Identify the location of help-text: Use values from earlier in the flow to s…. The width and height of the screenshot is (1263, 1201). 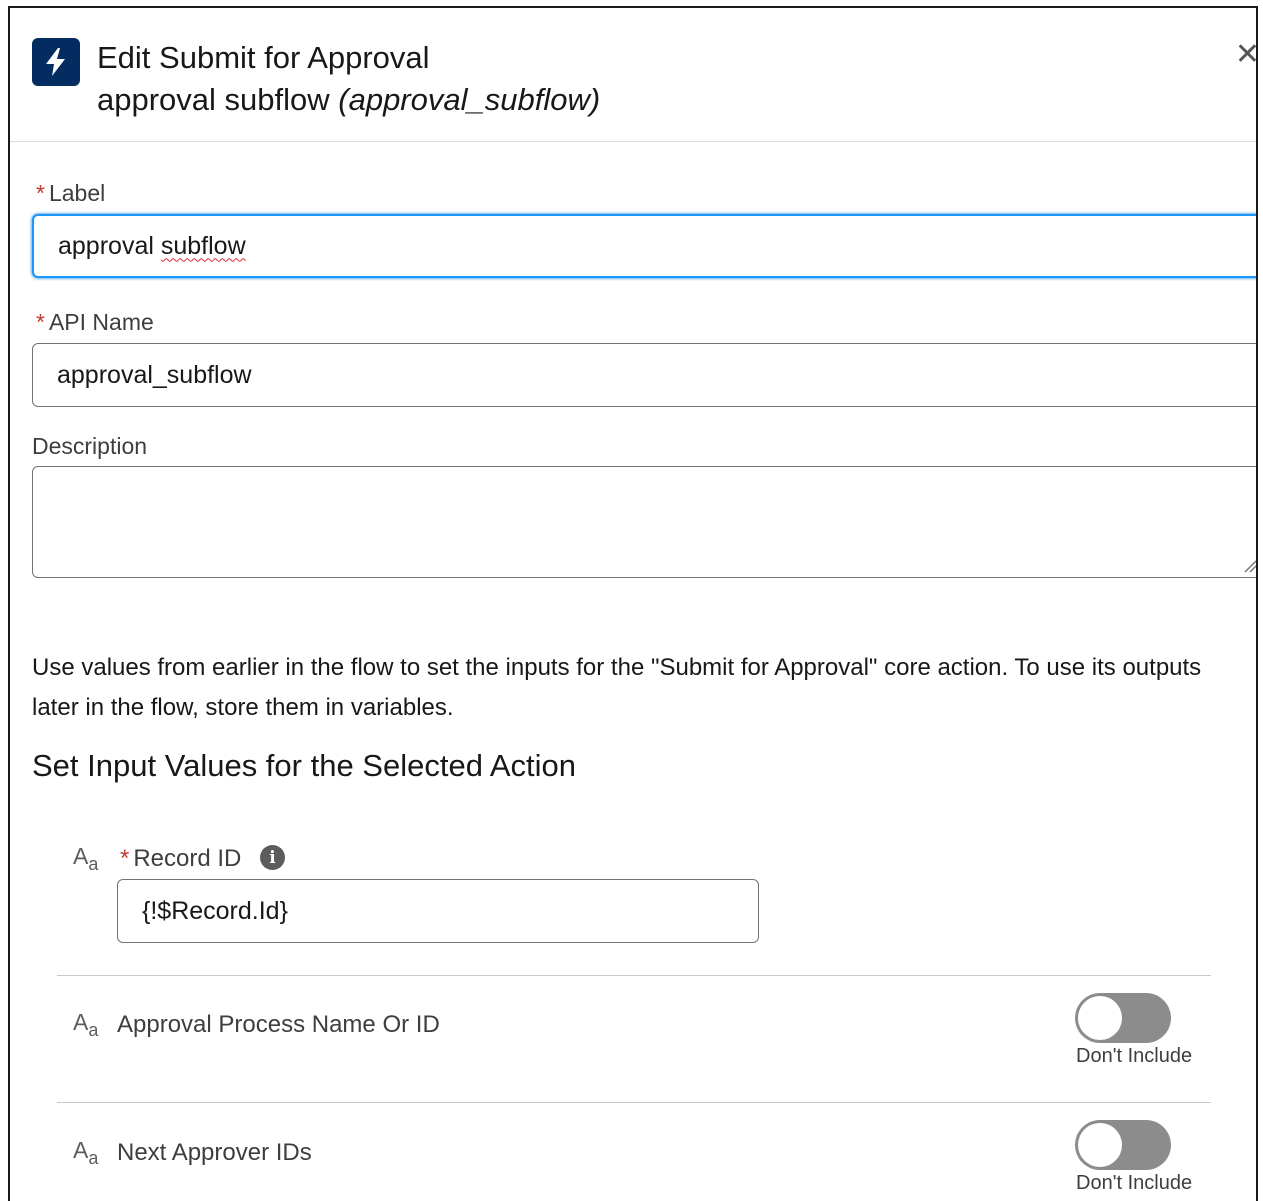
(617, 687).